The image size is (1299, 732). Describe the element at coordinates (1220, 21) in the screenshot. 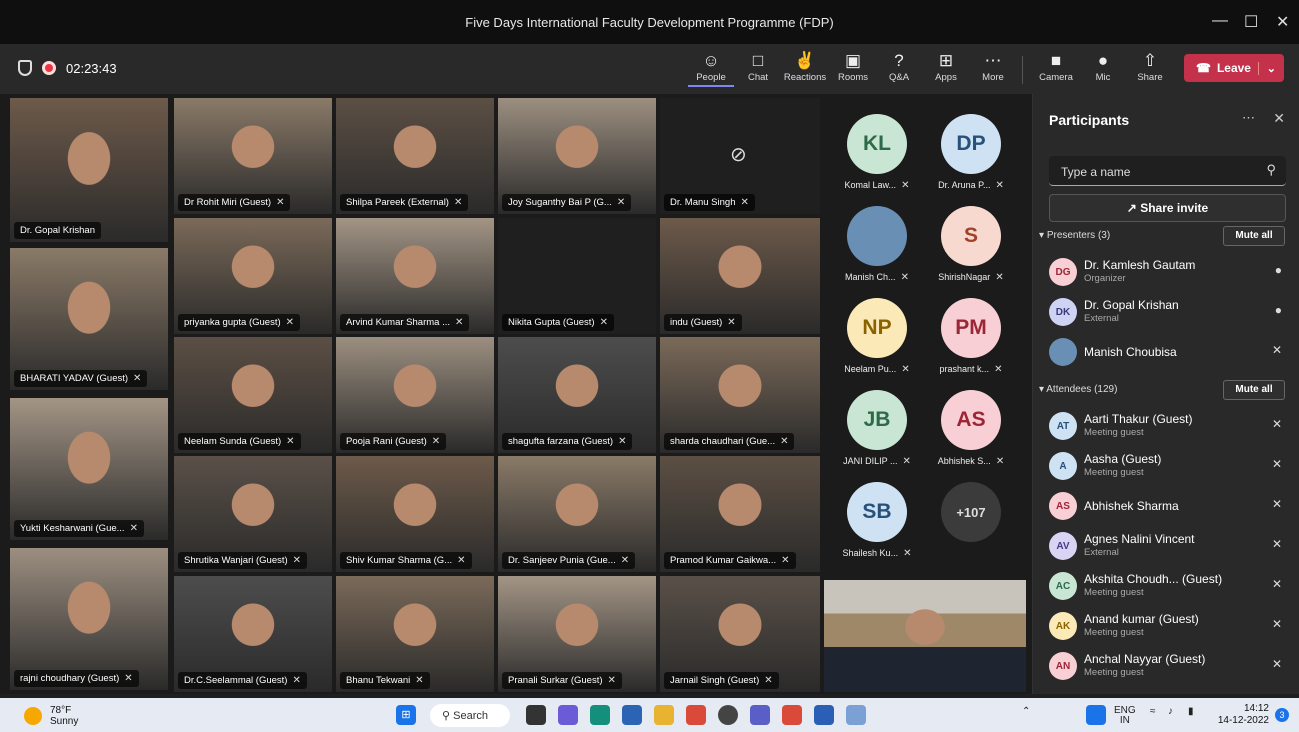

I see `minimize-button: —` at that location.